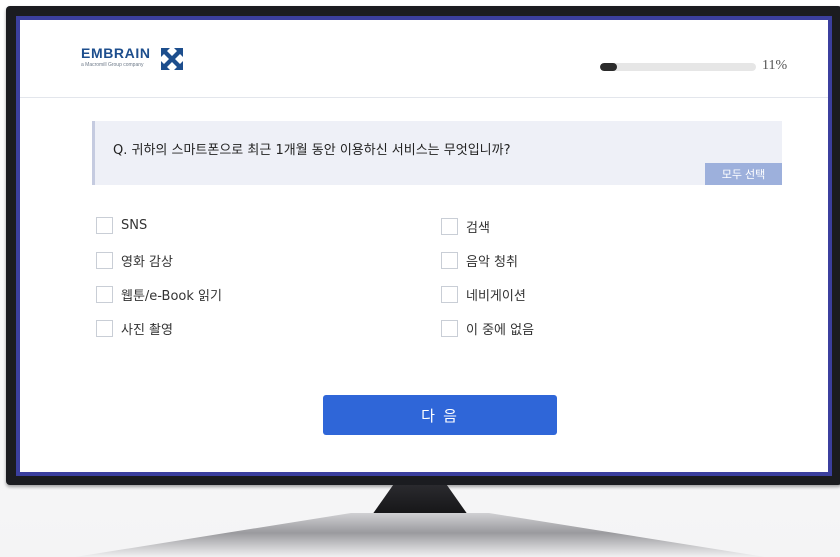  I want to click on option-photo: 사진 촬영, so click(134, 328).